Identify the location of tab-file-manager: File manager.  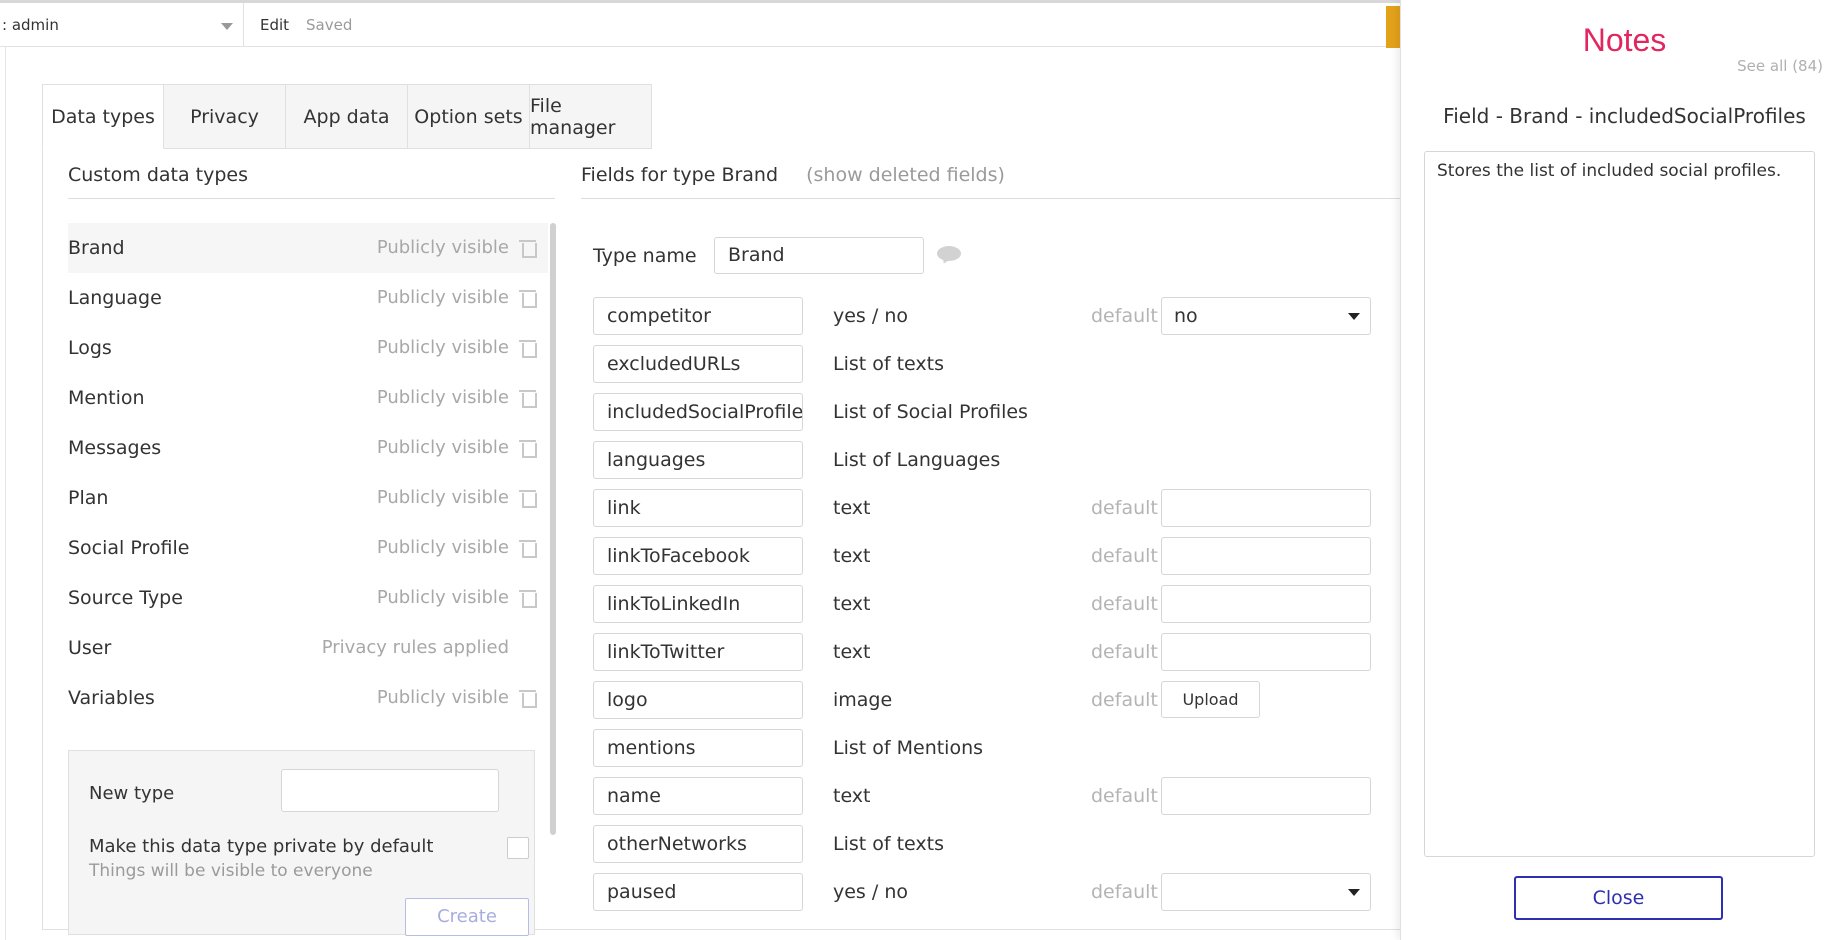
(591, 116).